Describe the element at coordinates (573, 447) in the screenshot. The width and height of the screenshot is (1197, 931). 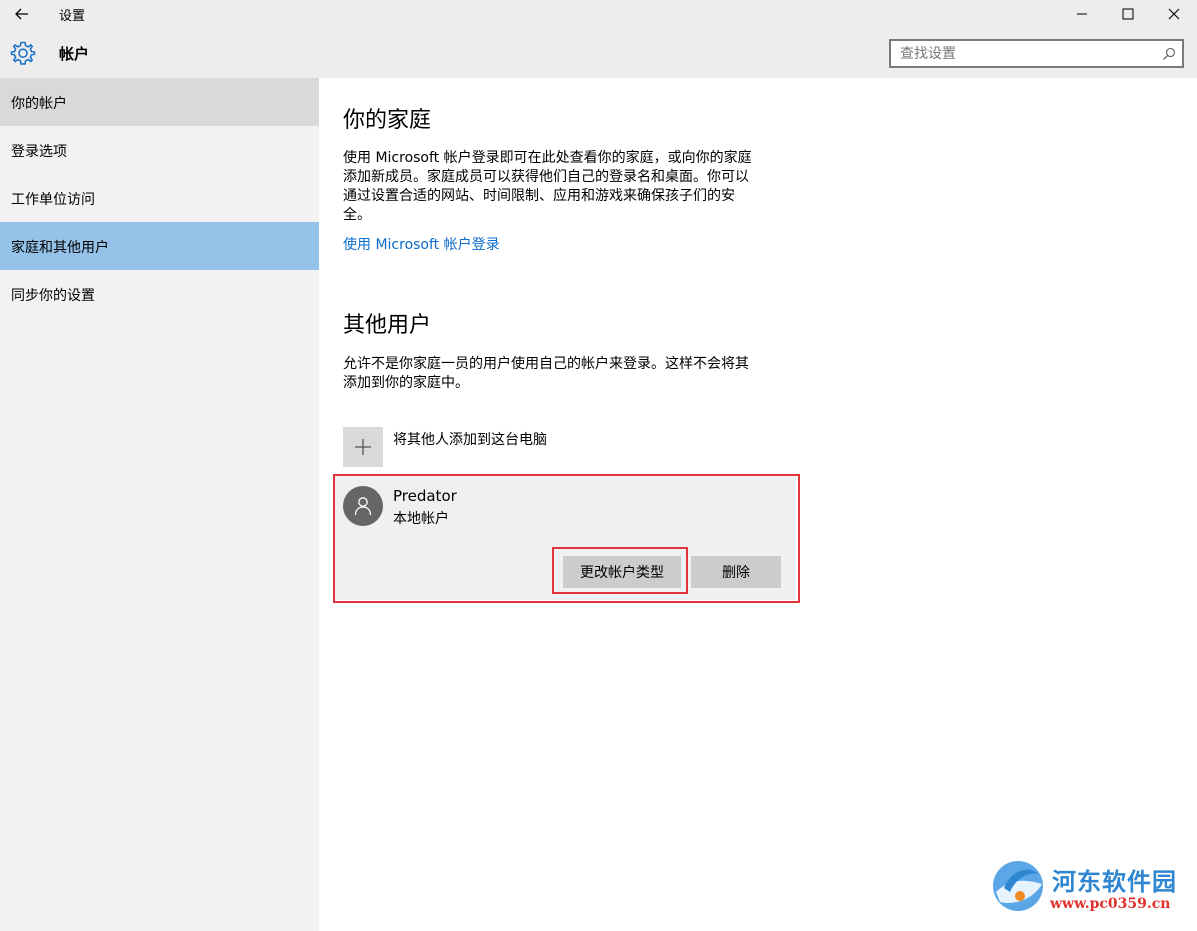
I see `add-other-user-row: 将其他人添加到这台电脑` at that location.